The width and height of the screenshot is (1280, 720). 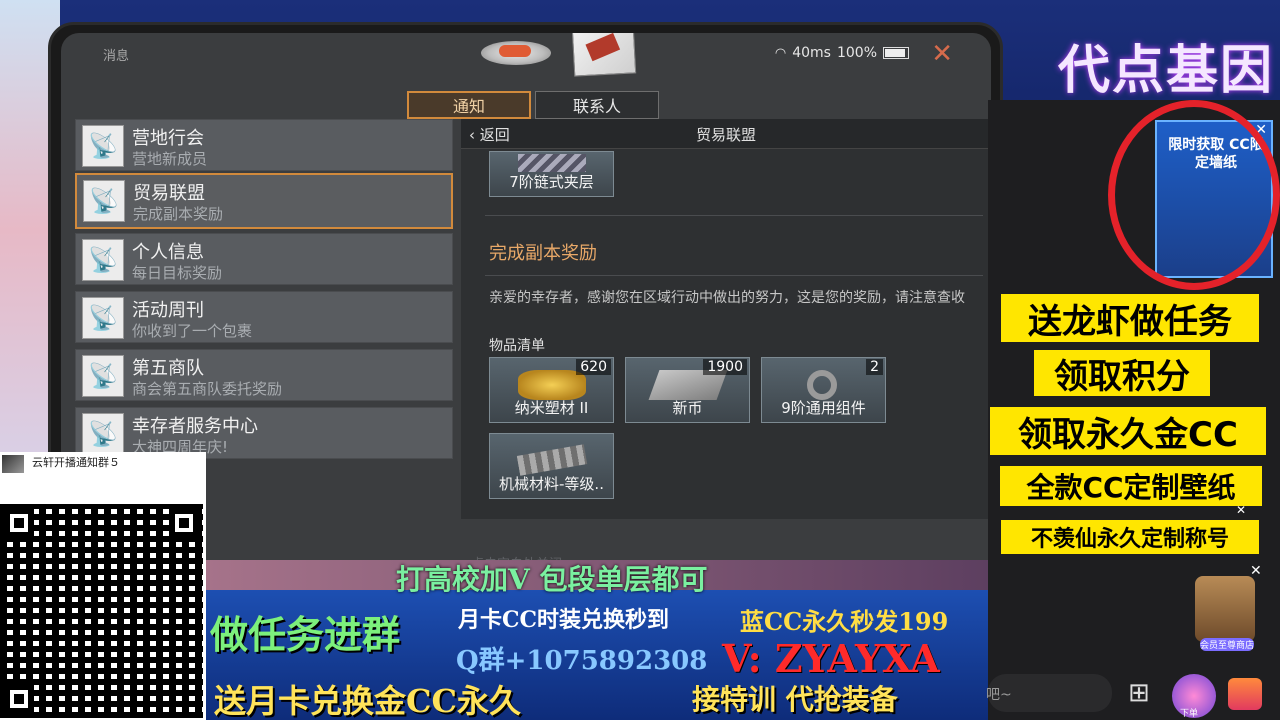 I want to click on detail-title: 贸易联盟, so click(x=725, y=135).